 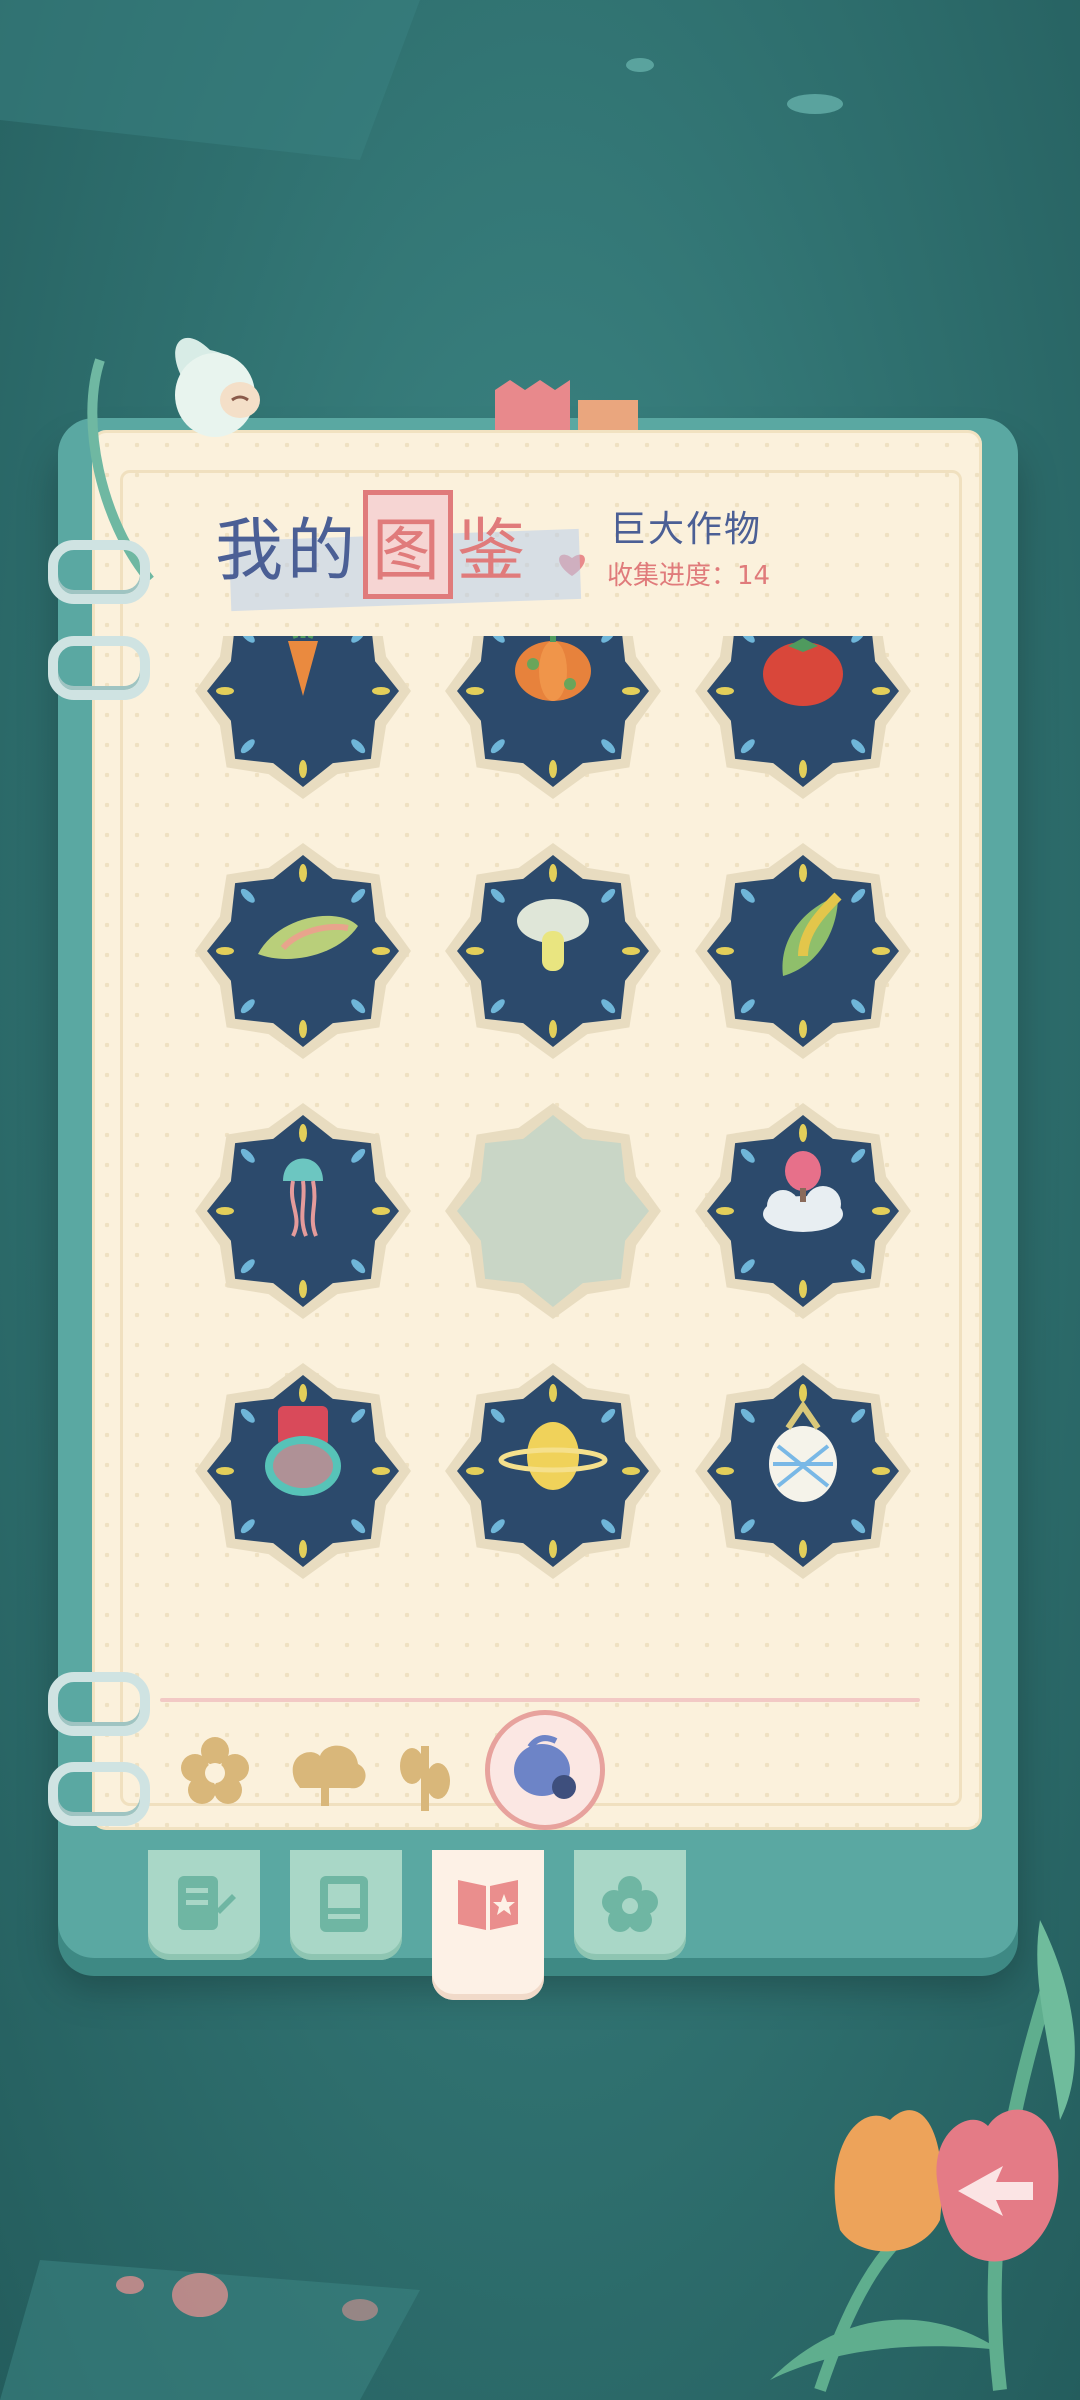 I want to click on tulip-back-icon, so click(x=997, y=2185).